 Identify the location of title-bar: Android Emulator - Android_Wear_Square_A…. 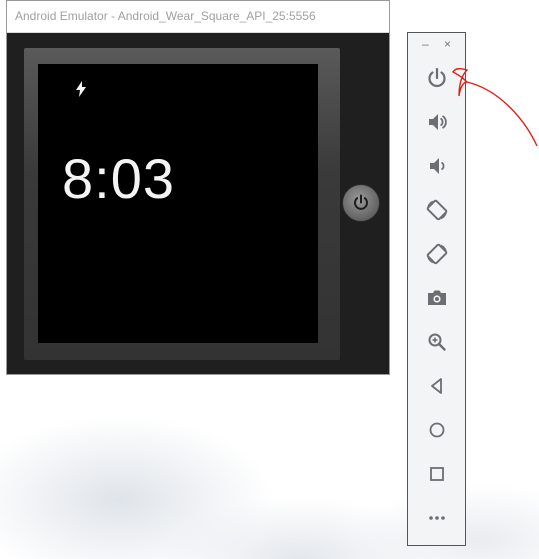
(198, 17).